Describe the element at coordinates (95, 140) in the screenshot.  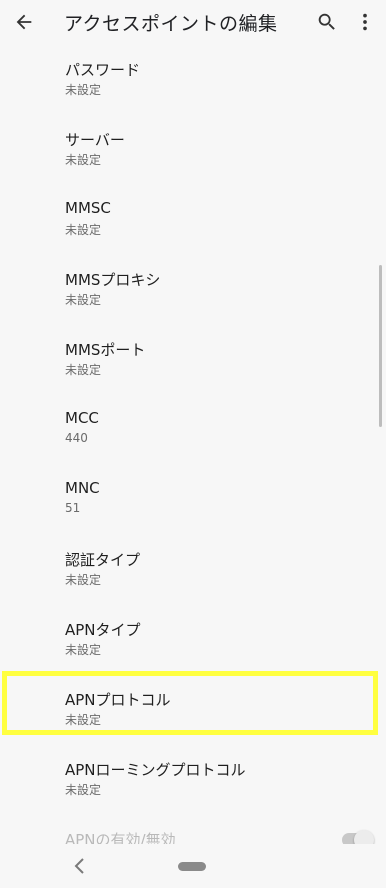
I see `item-label: サーバー` at that location.